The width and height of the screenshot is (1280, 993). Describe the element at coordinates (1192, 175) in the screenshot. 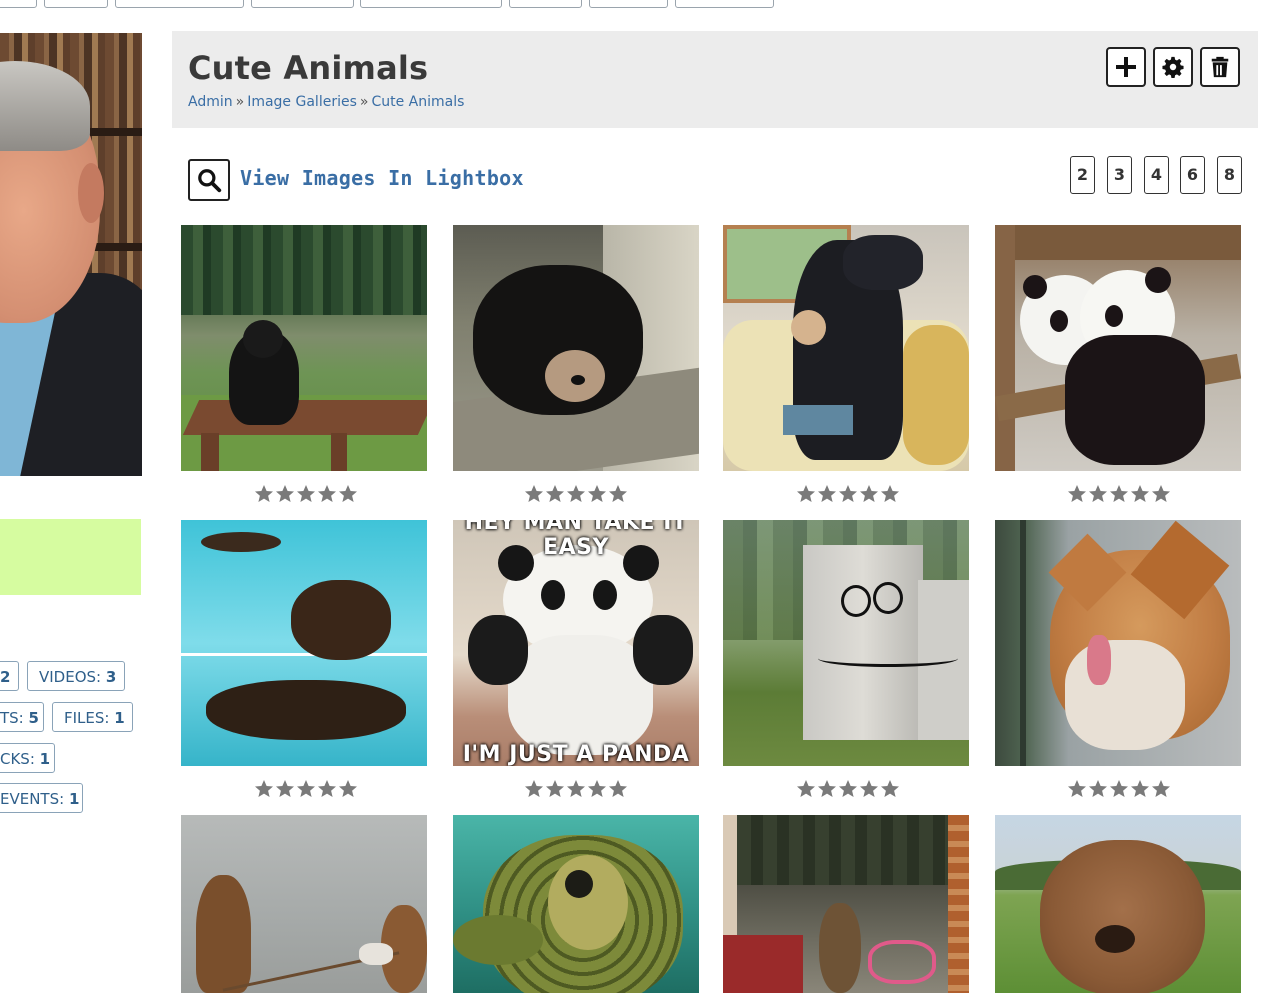

I see `columns-6-button: 6` at that location.